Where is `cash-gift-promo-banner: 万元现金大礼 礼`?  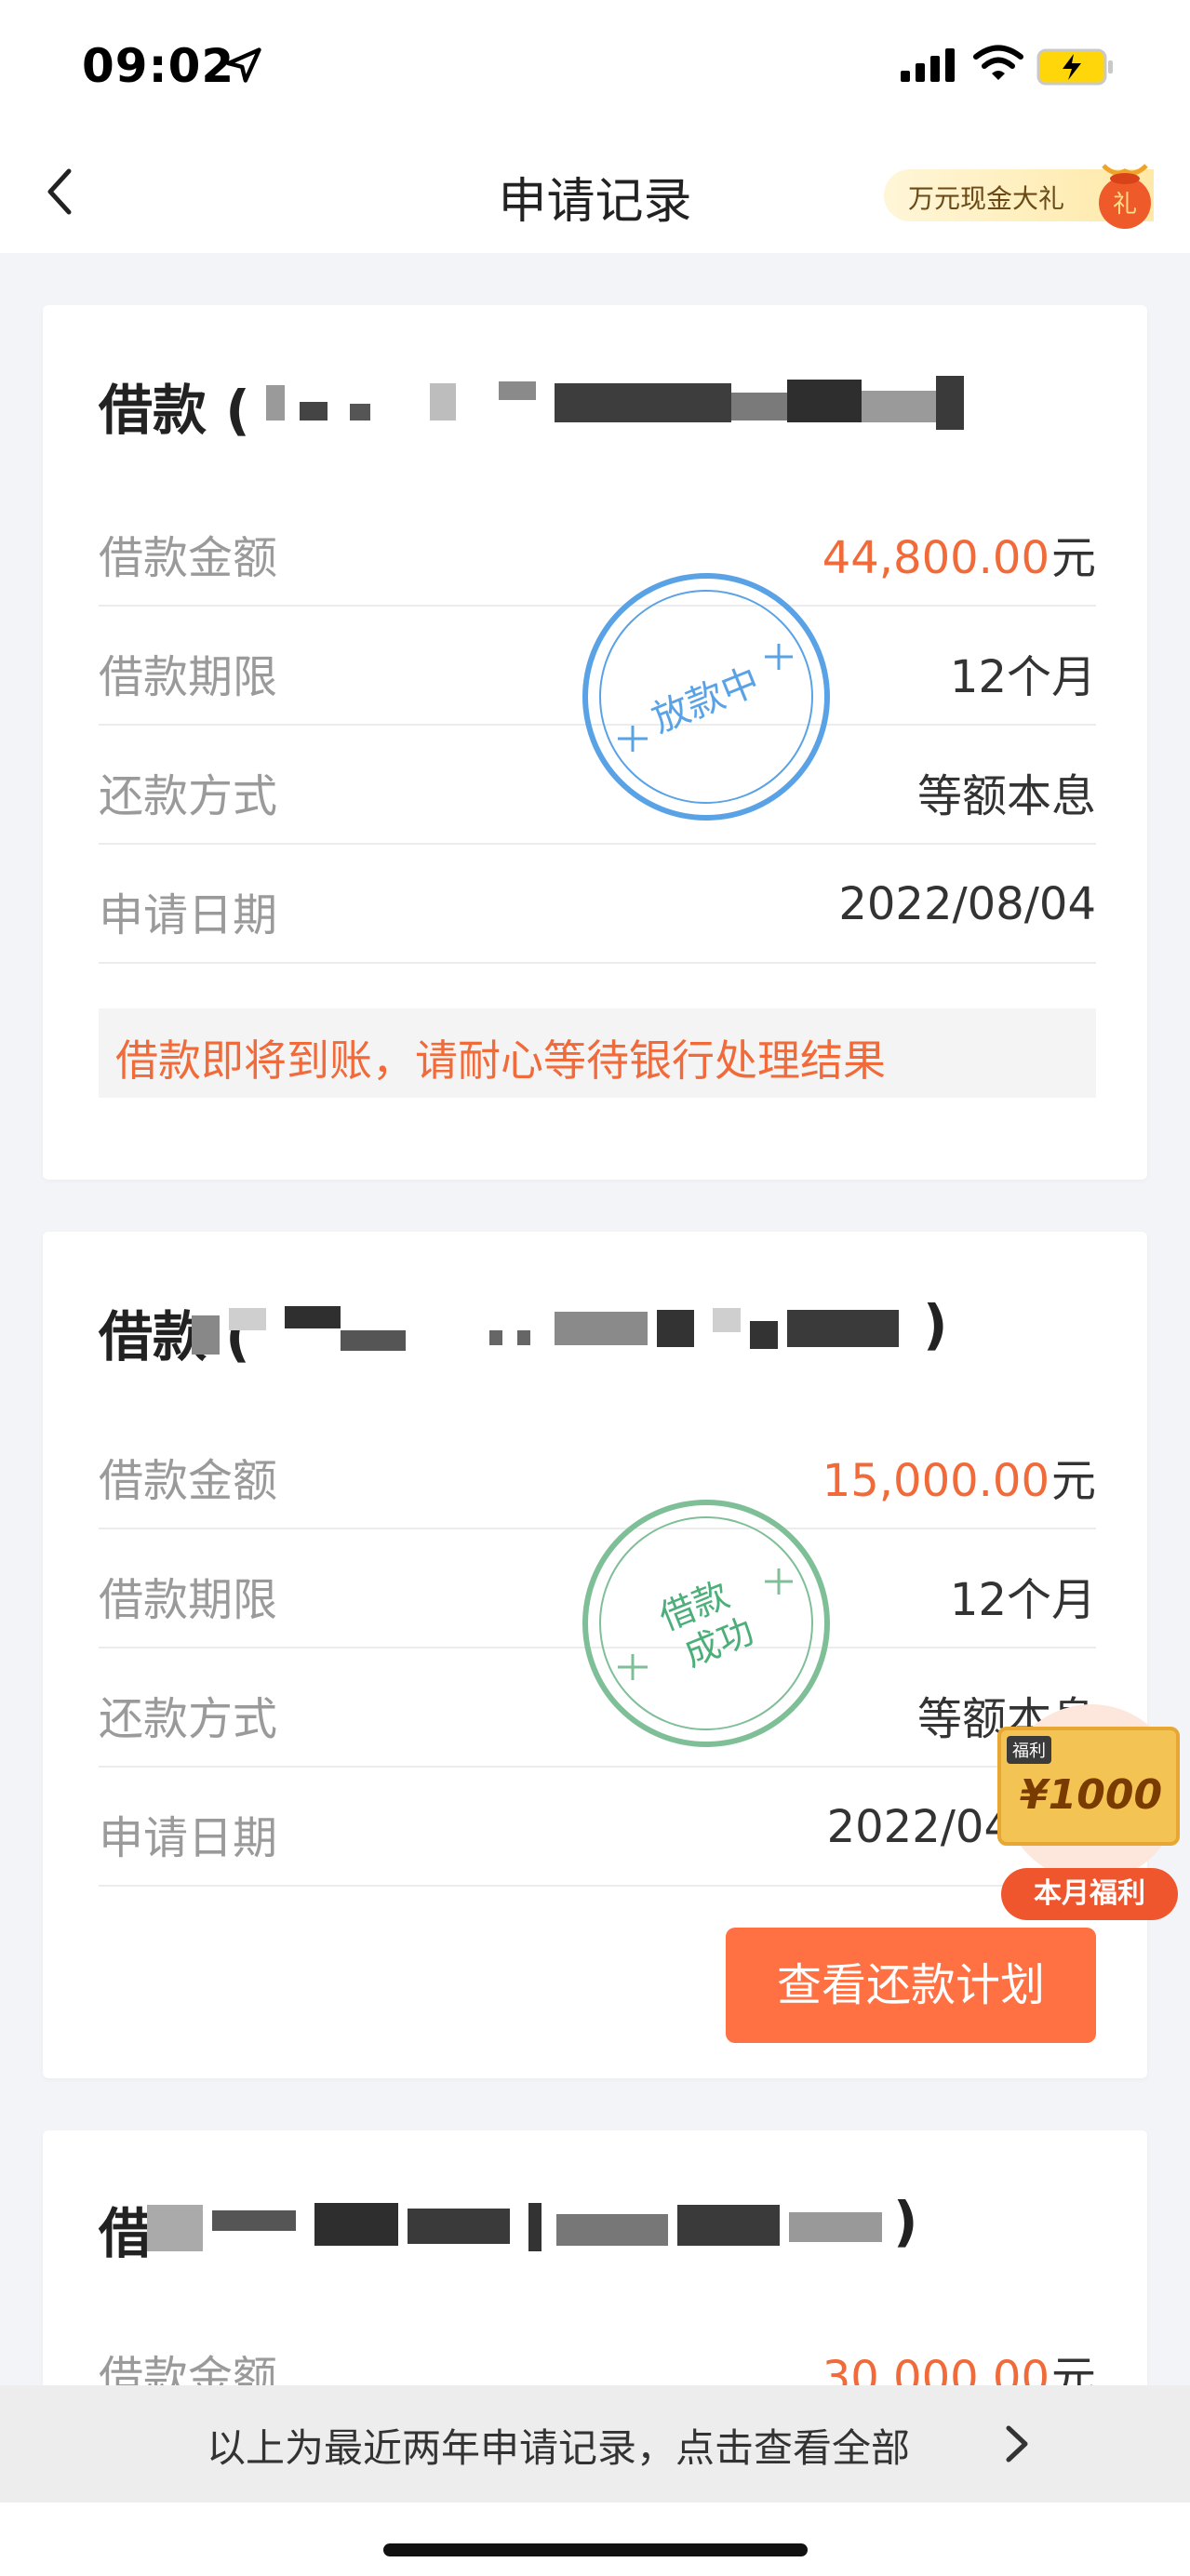 cash-gift-promo-banner: 万元现金大礼 礼 is located at coordinates (1019, 196).